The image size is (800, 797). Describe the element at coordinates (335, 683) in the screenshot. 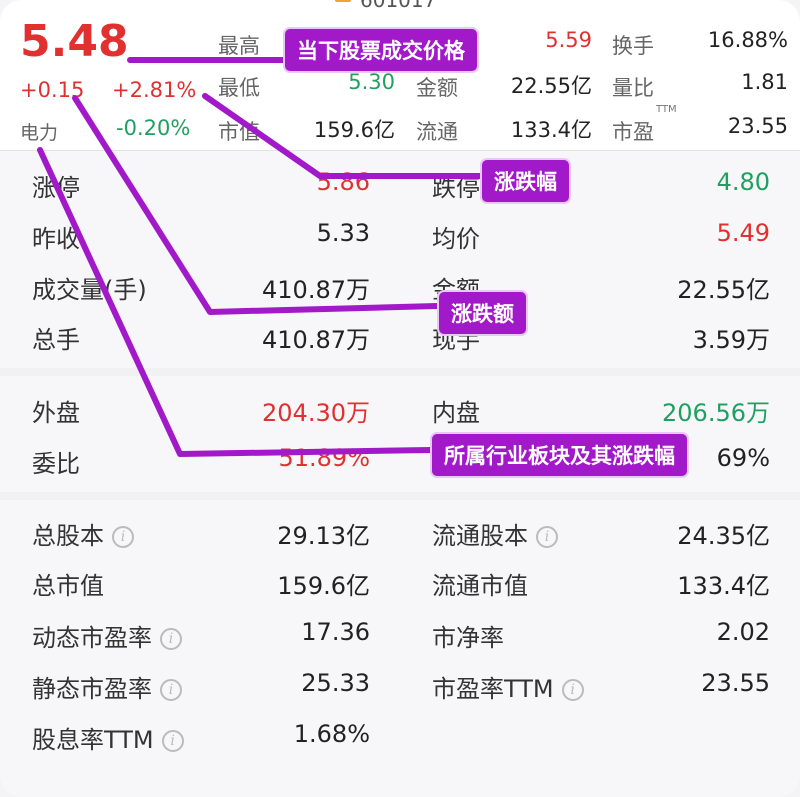

I see `static-pe-value: 25.33` at that location.